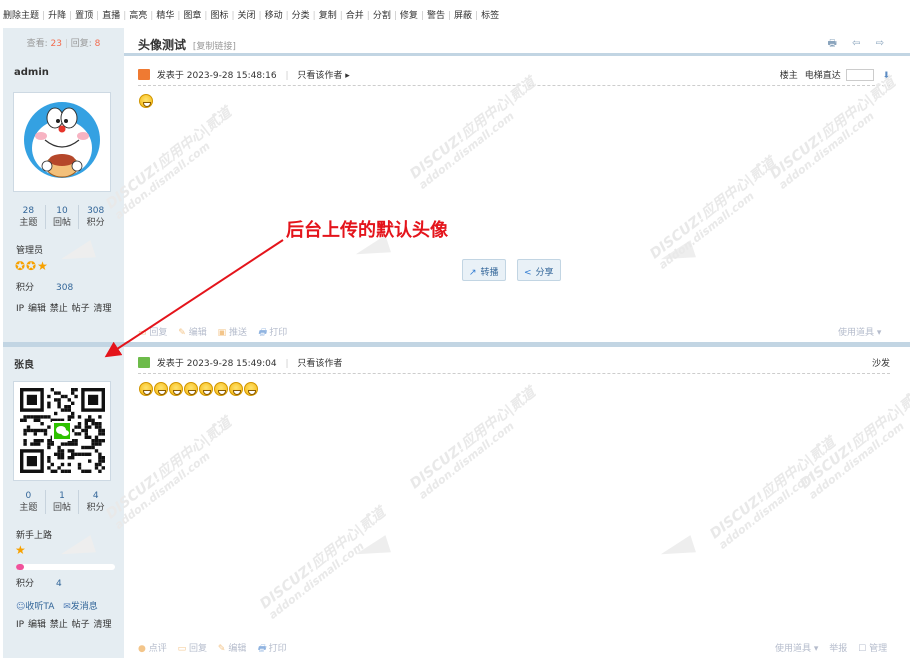  I want to click on message-link: ✉发消息, so click(80, 607).